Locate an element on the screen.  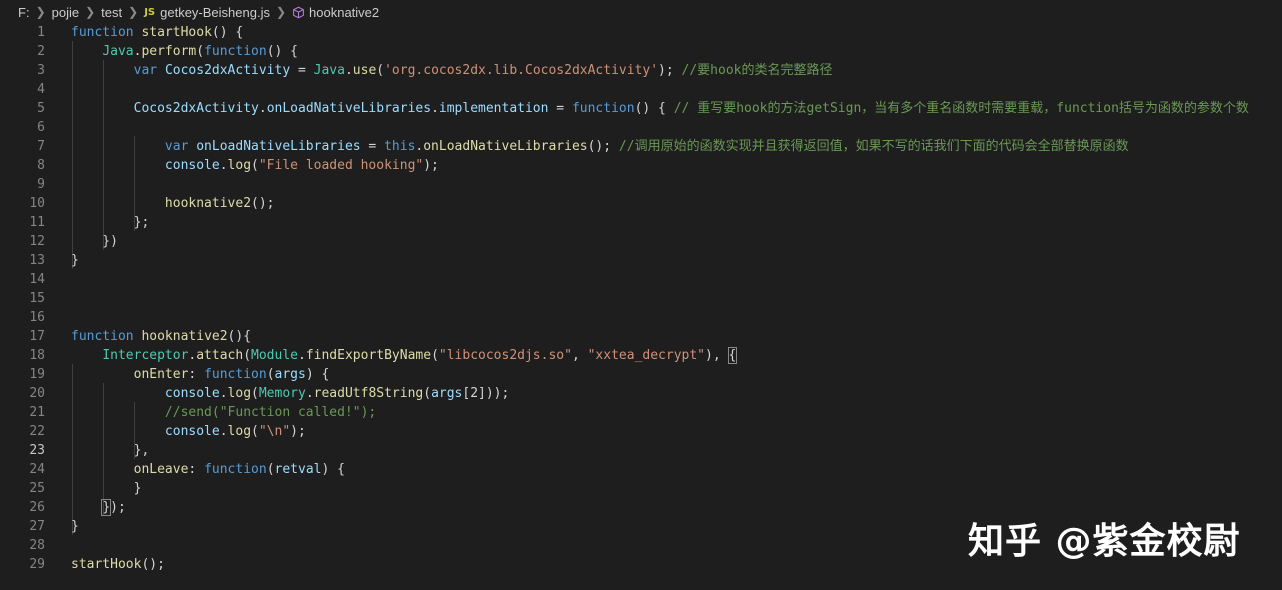
code-text: hooknative2(); is located at coordinates (173, 203).